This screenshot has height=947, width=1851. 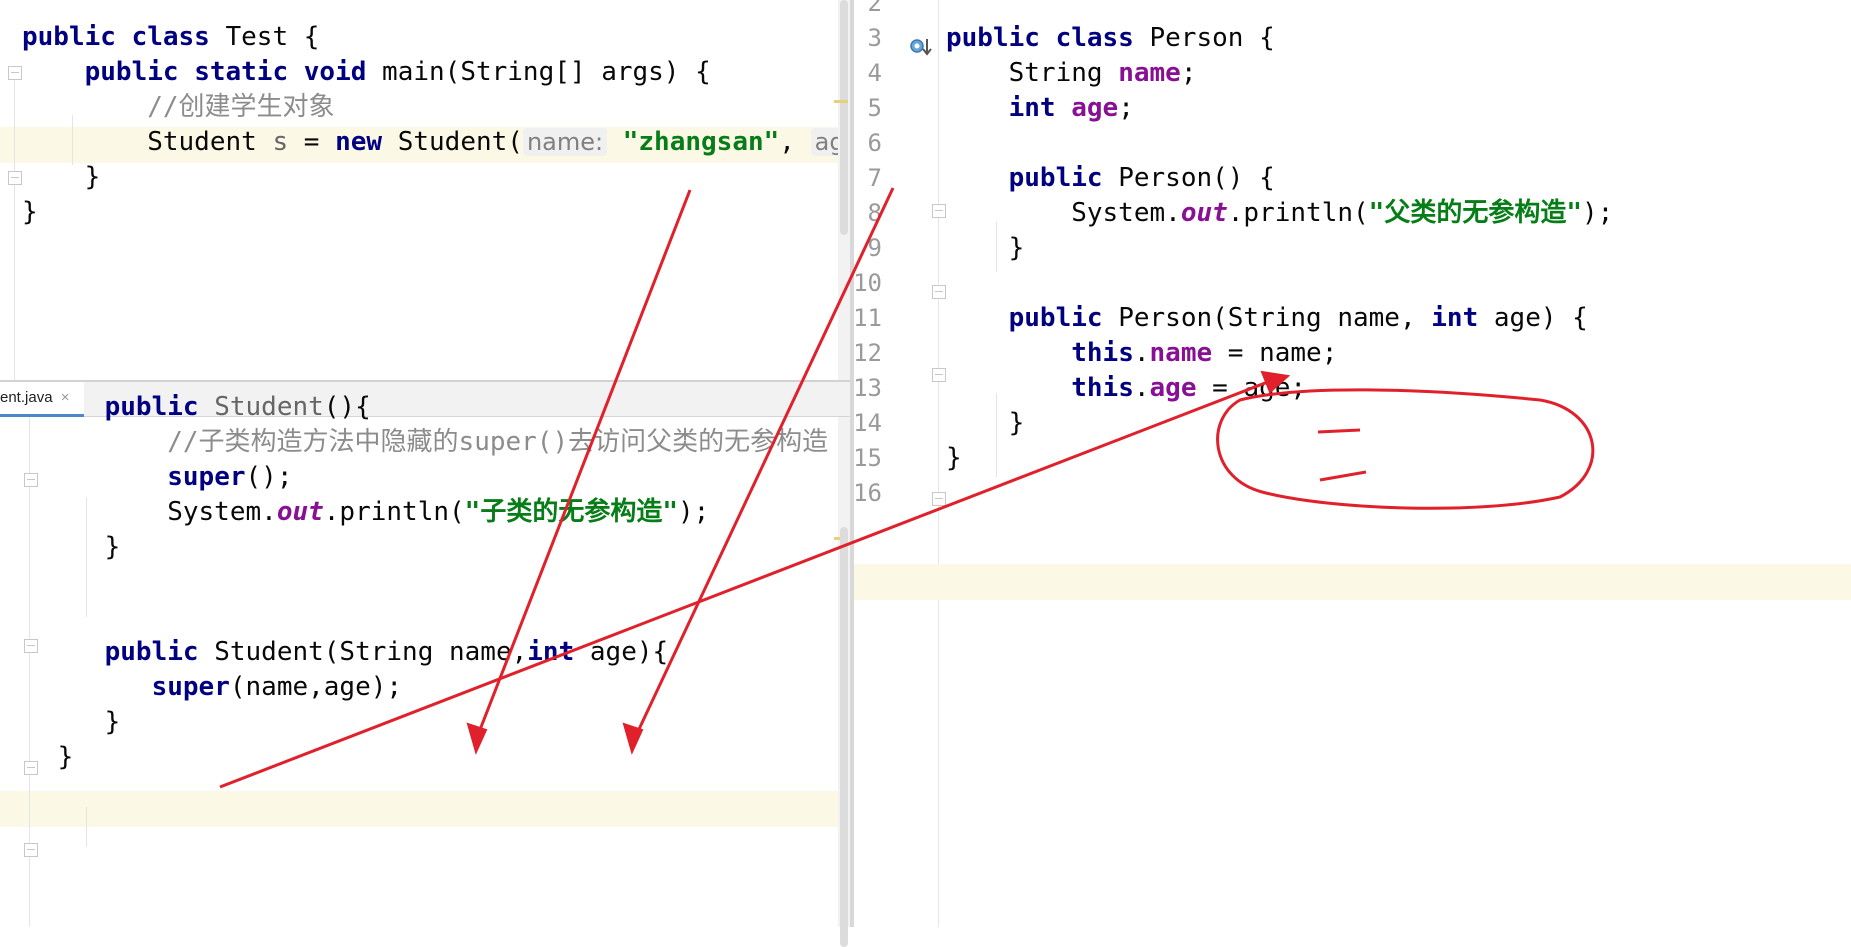 I want to click on code-token: age) {, so click(x=1540, y=318).